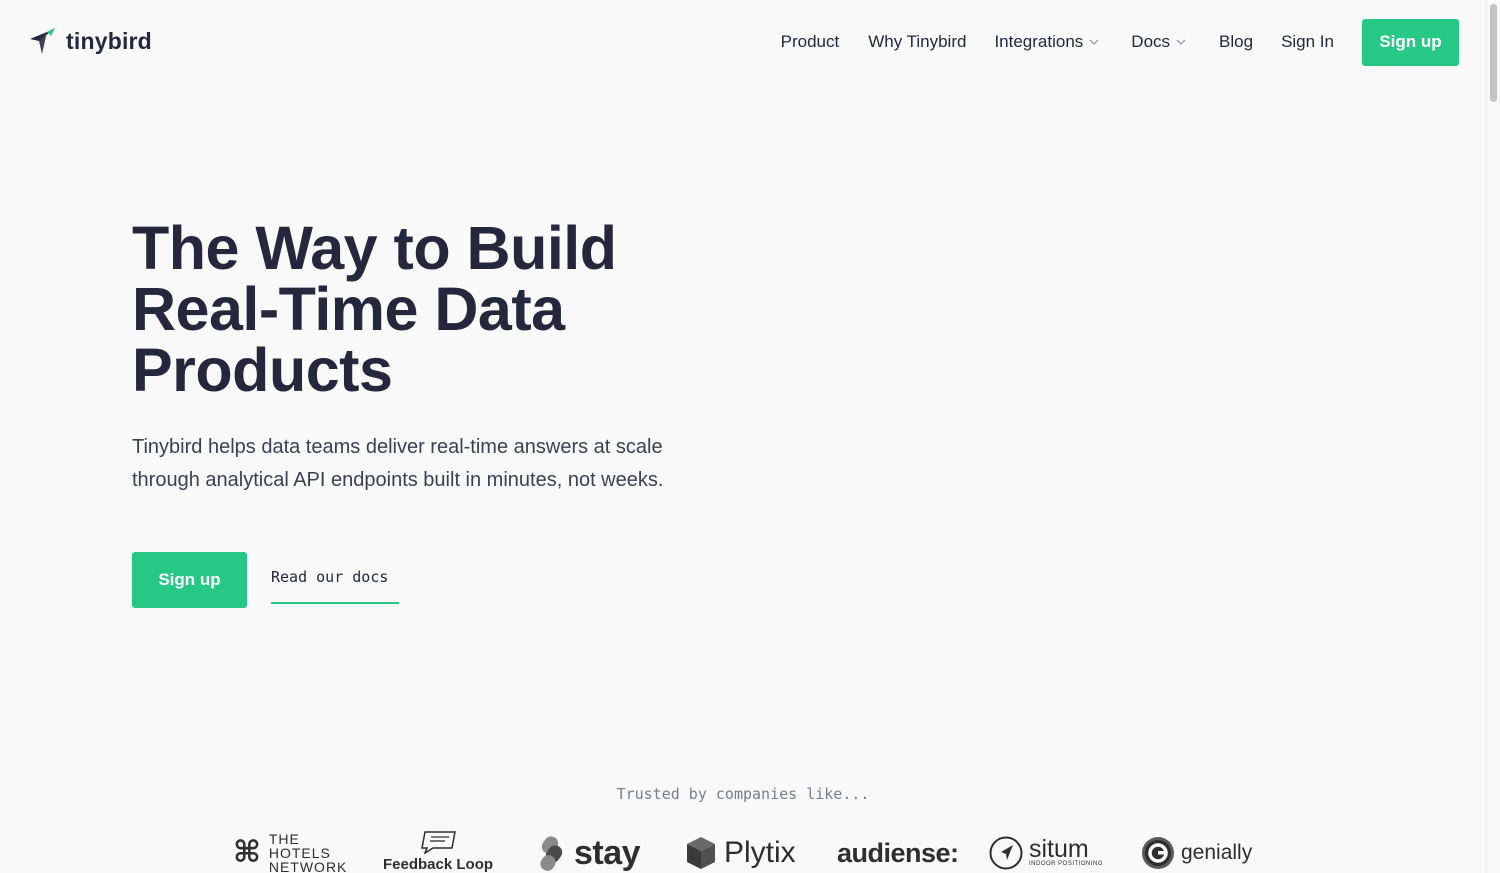  I want to click on read-docs-link: Read our docs, so click(335, 586).